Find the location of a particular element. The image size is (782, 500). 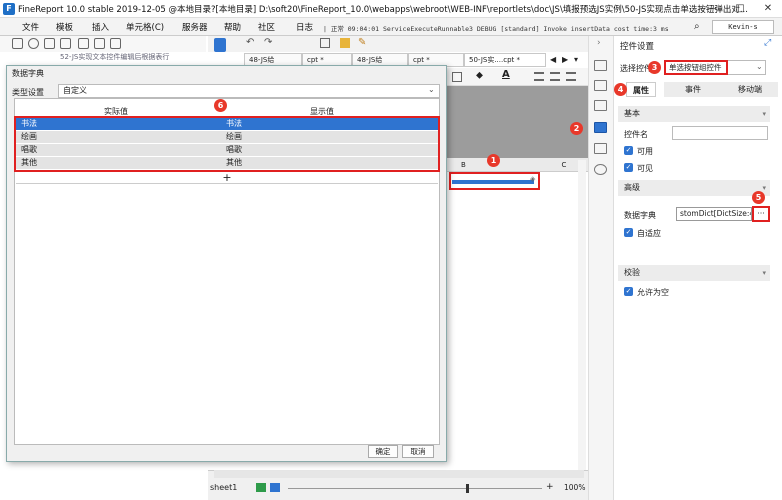

tree-item: 52-JS实现文本控件编辑后根据表行 is located at coordinates (133, 57).